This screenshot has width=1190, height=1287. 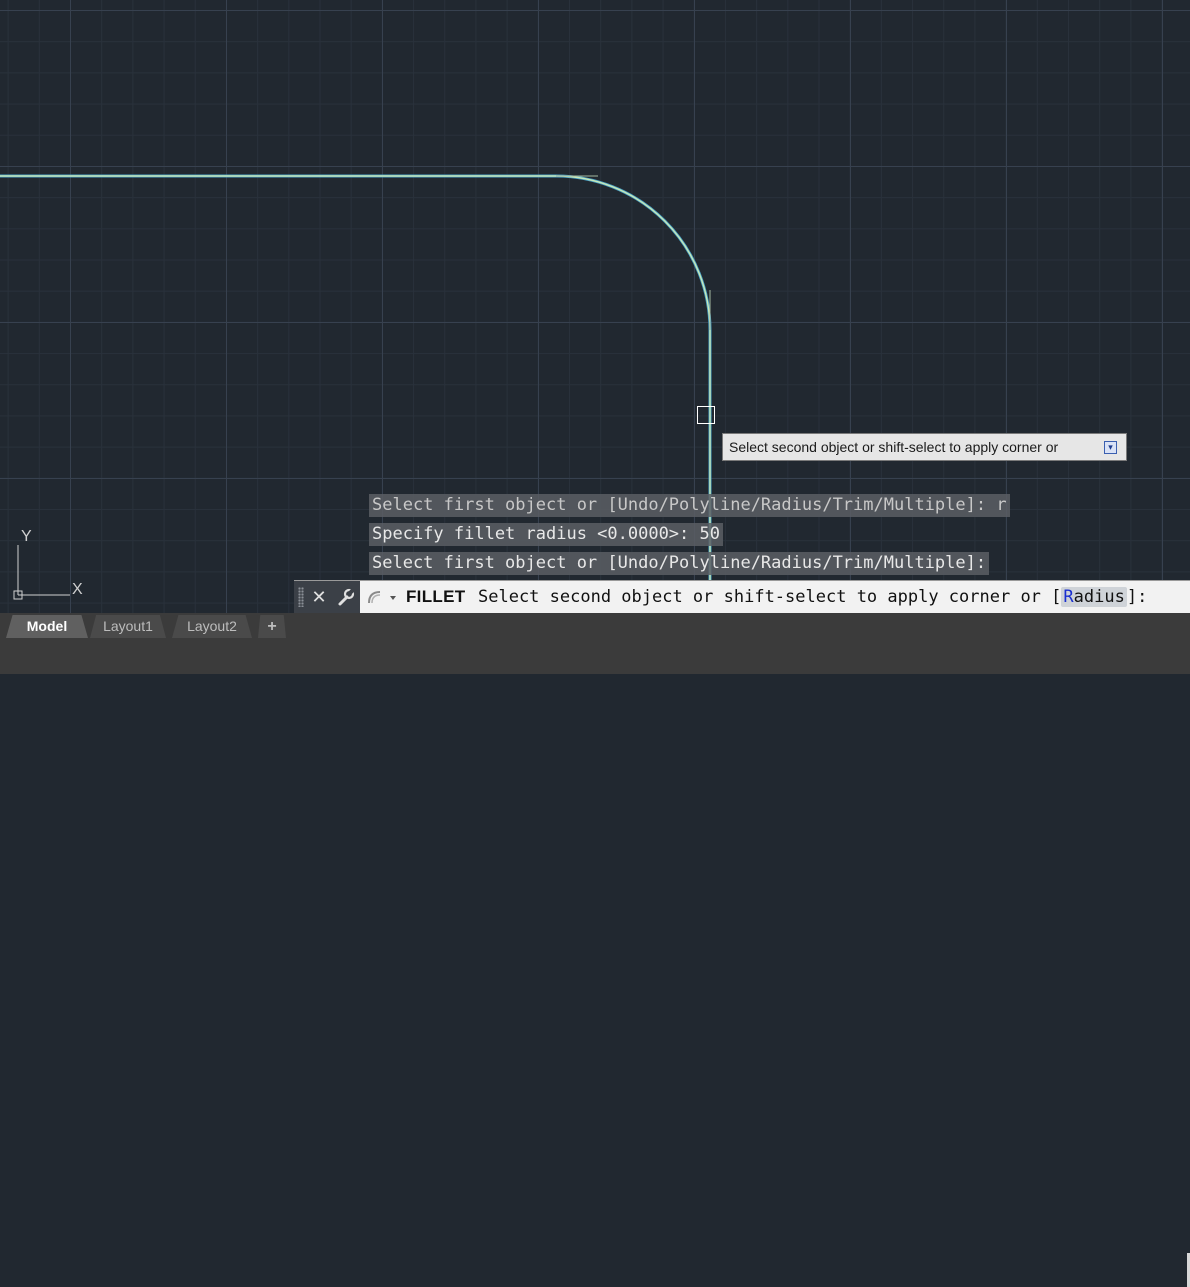 What do you see at coordinates (436, 596) in the screenshot?
I see `active-command-name: FILLET` at bounding box center [436, 596].